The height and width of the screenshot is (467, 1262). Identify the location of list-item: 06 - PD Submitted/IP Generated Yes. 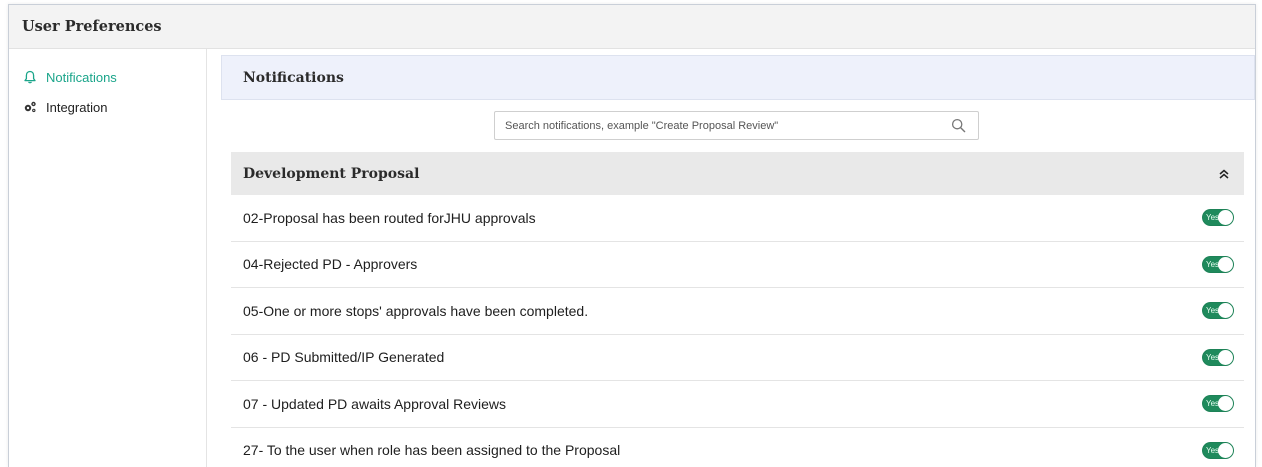
(737, 358).